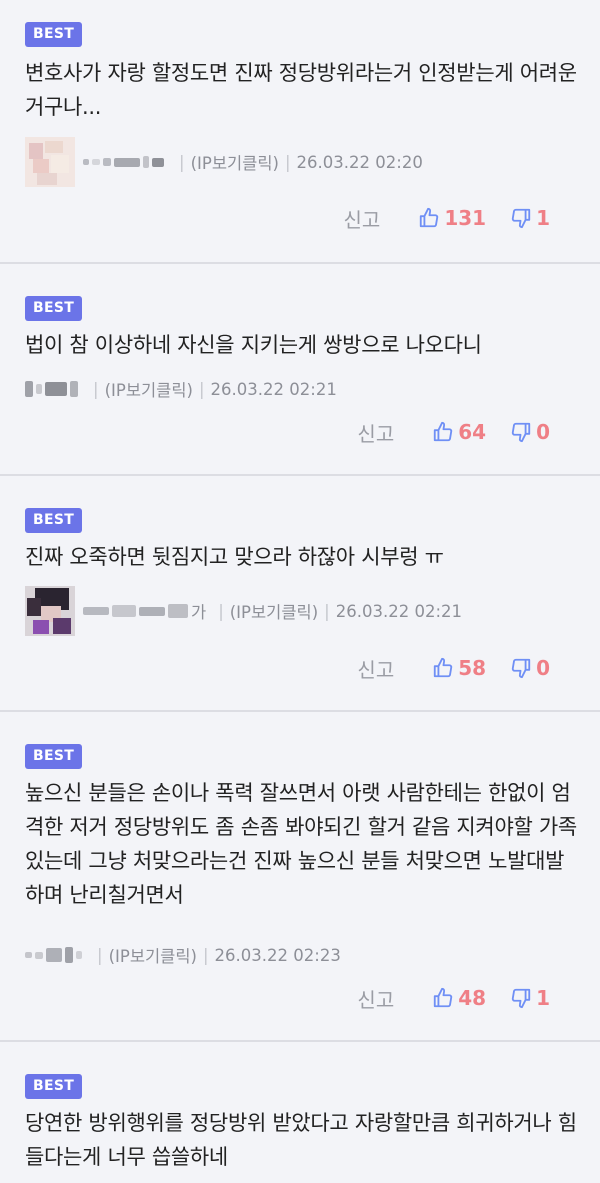  I want to click on comment-meta: | (IP보기클릭) | 26.03.22 02:21, so click(181, 389).